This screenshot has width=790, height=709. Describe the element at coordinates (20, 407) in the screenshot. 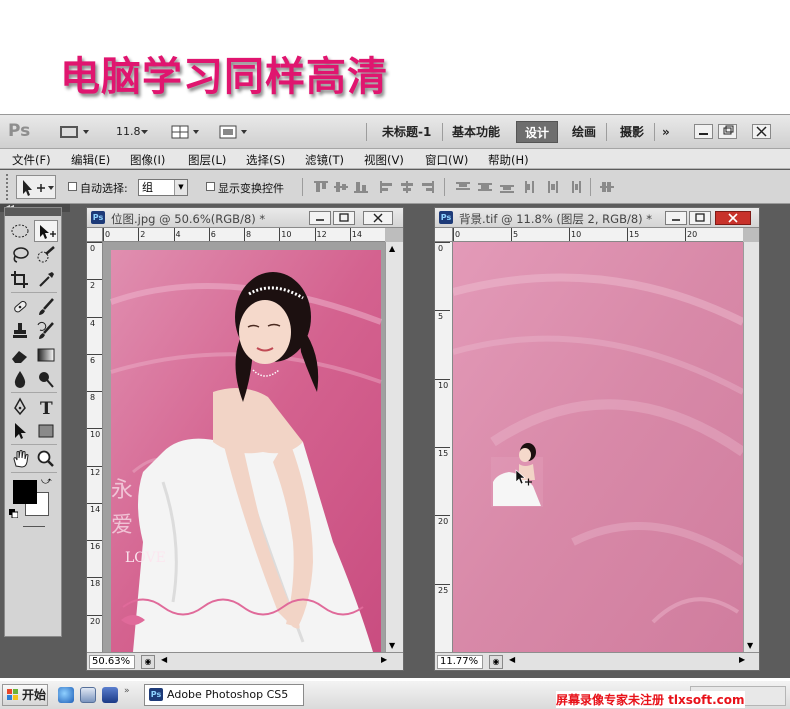

I see `pen-icon` at that location.